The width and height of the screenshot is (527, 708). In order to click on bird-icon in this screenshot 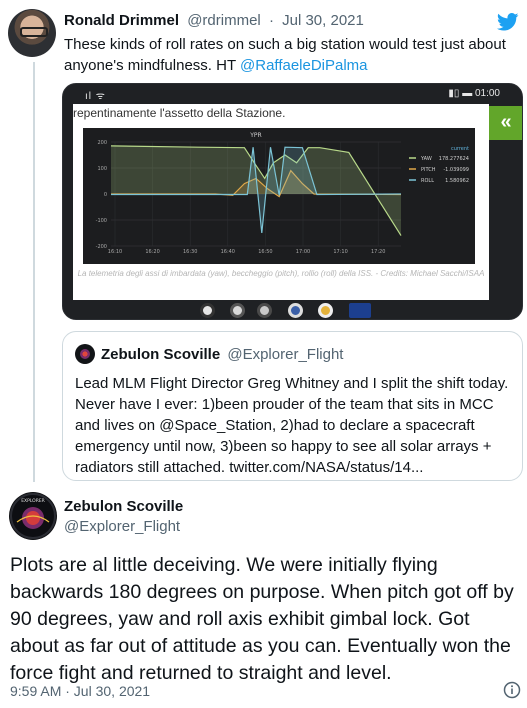, I will do `click(508, 22)`.